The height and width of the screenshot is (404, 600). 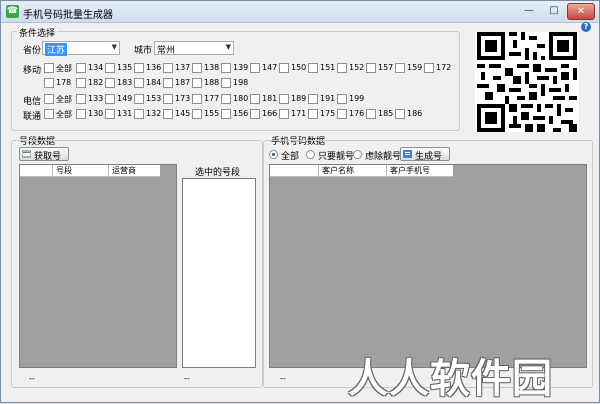 What do you see at coordinates (219, 273) in the screenshot?
I see `selected-segments-list` at bounding box center [219, 273].